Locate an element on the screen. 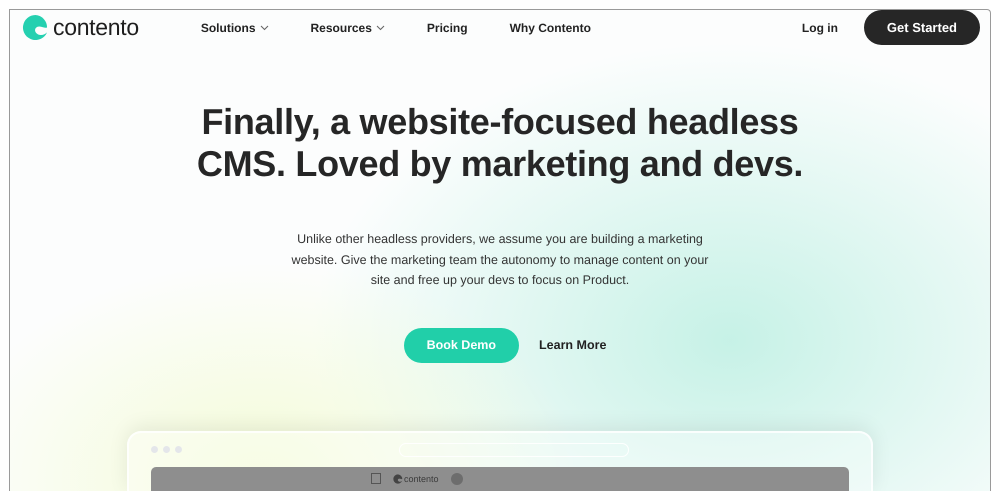 This screenshot has width=1000, height=500. get-started-button: Get Started is located at coordinates (922, 27).